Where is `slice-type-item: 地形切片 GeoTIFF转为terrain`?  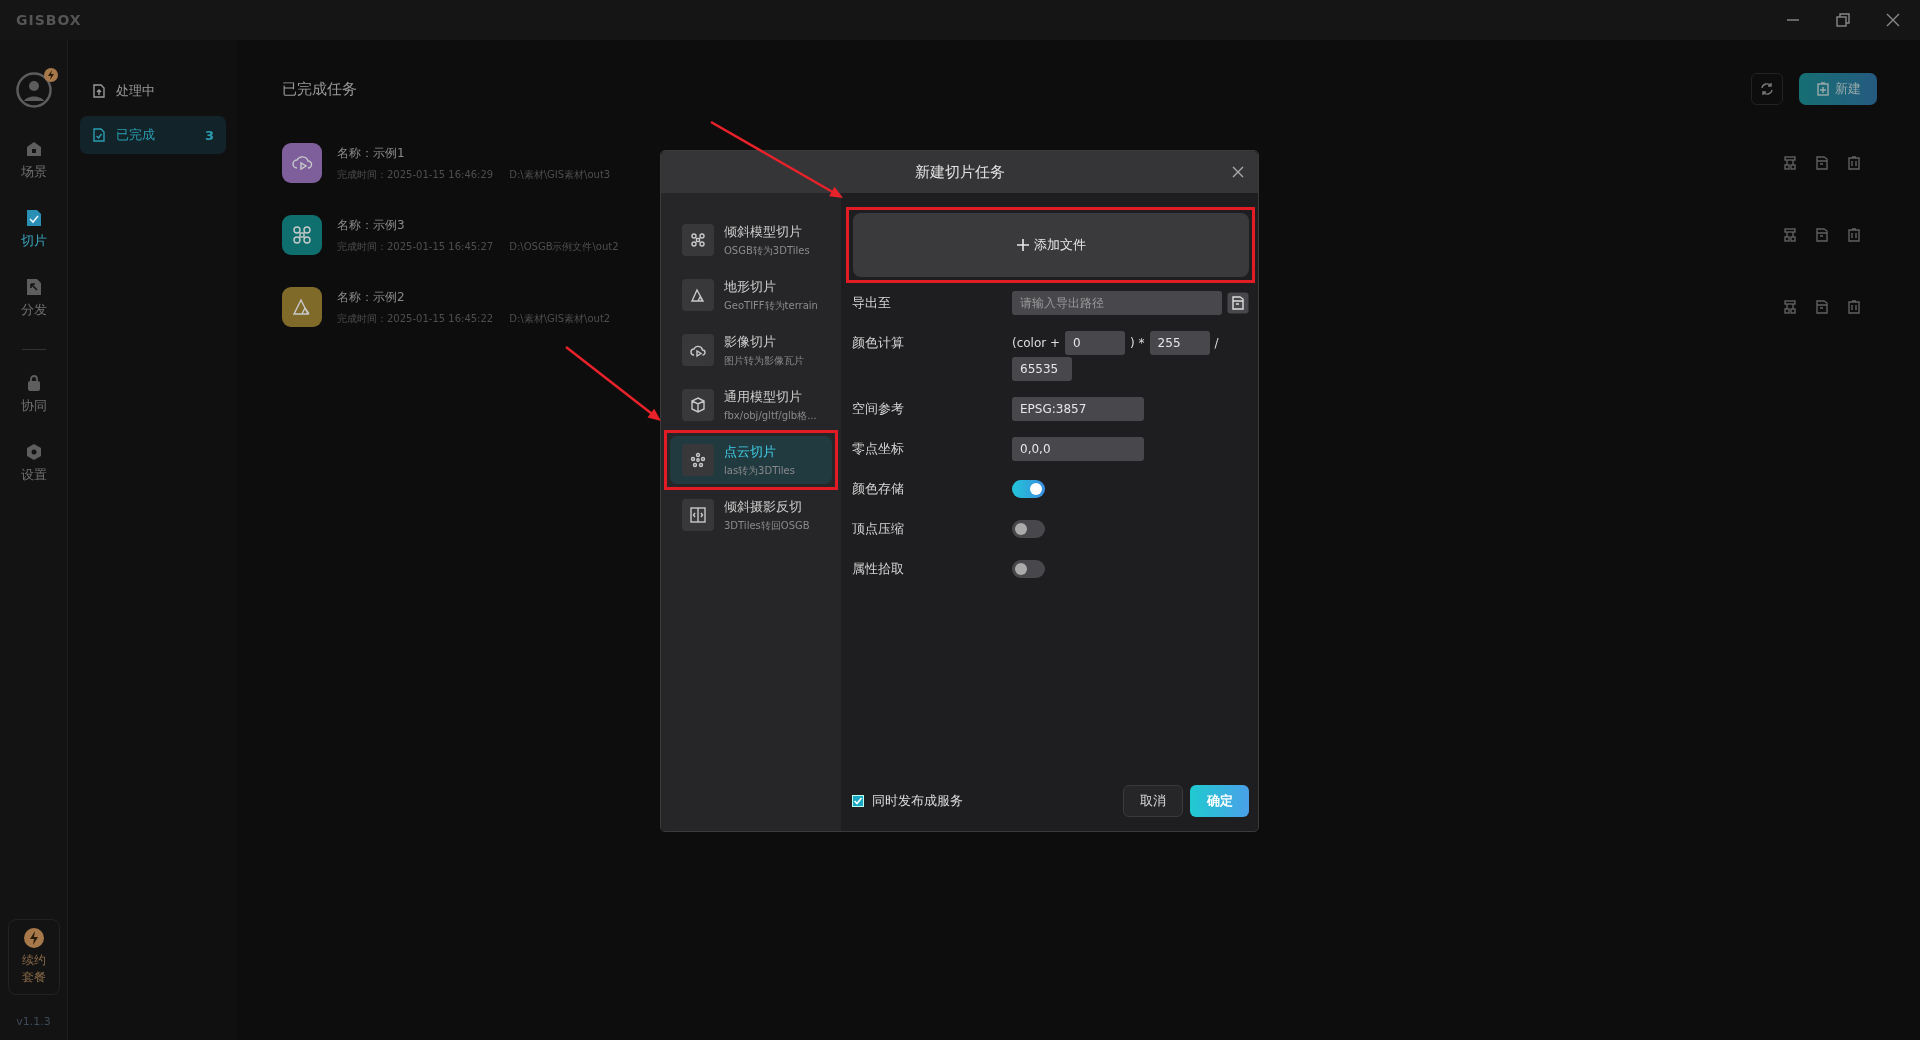
slice-type-item: 地形切片 GeoTIFF转为terrain is located at coordinates (751, 295).